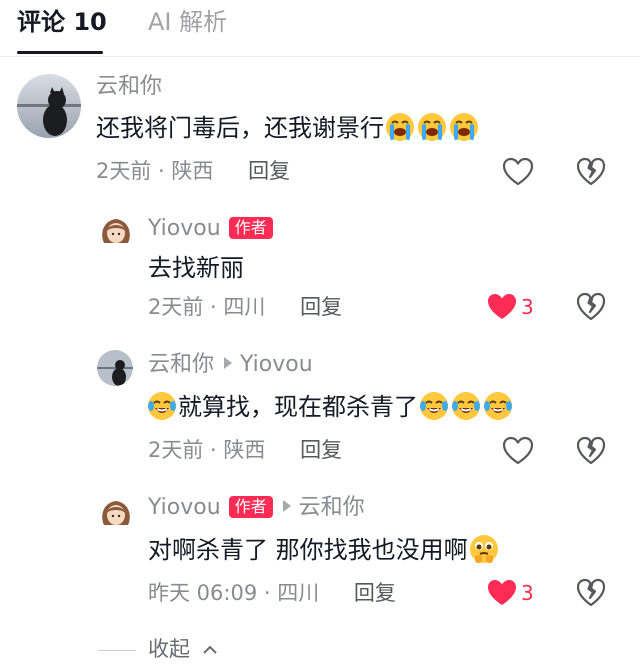 The image size is (640, 664). Describe the element at coordinates (484, 549) in the screenshot. I see `holding-back-tears-icon` at that location.